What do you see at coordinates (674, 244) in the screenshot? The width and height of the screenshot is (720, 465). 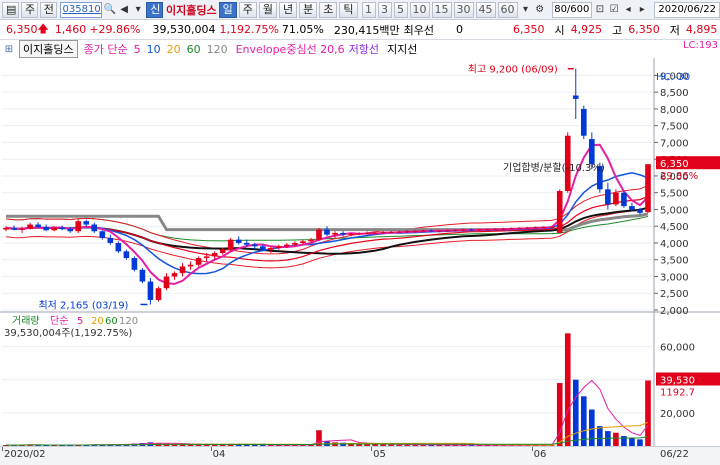 I see `price-tick-label: 4,000` at bounding box center [674, 244].